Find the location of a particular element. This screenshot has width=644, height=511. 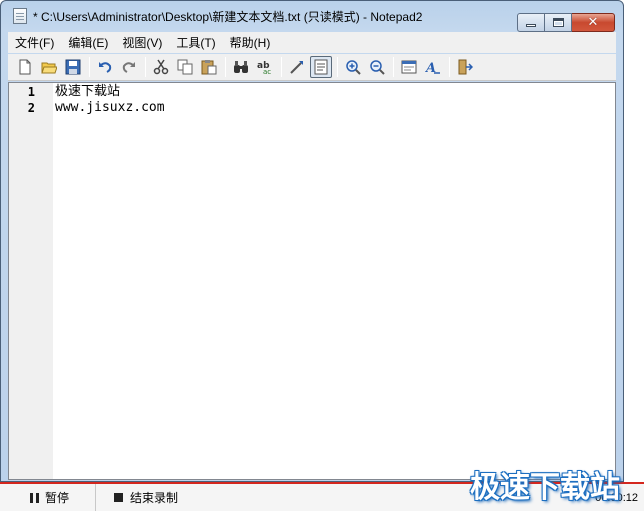

desktop-background is located at coordinates (634, 241).